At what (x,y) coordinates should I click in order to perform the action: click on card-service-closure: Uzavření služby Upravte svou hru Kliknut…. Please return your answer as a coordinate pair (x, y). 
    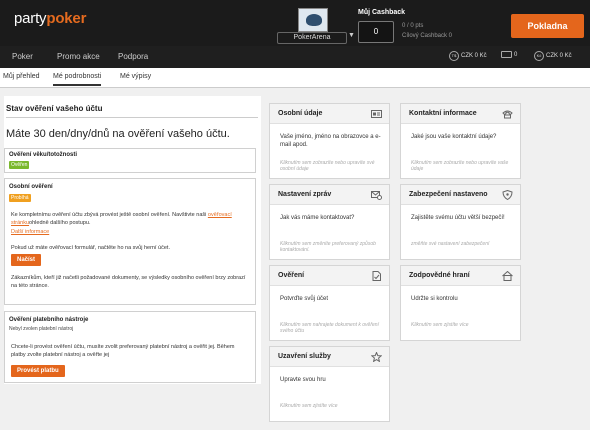
    Looking at the image, I should click on (329, 384).